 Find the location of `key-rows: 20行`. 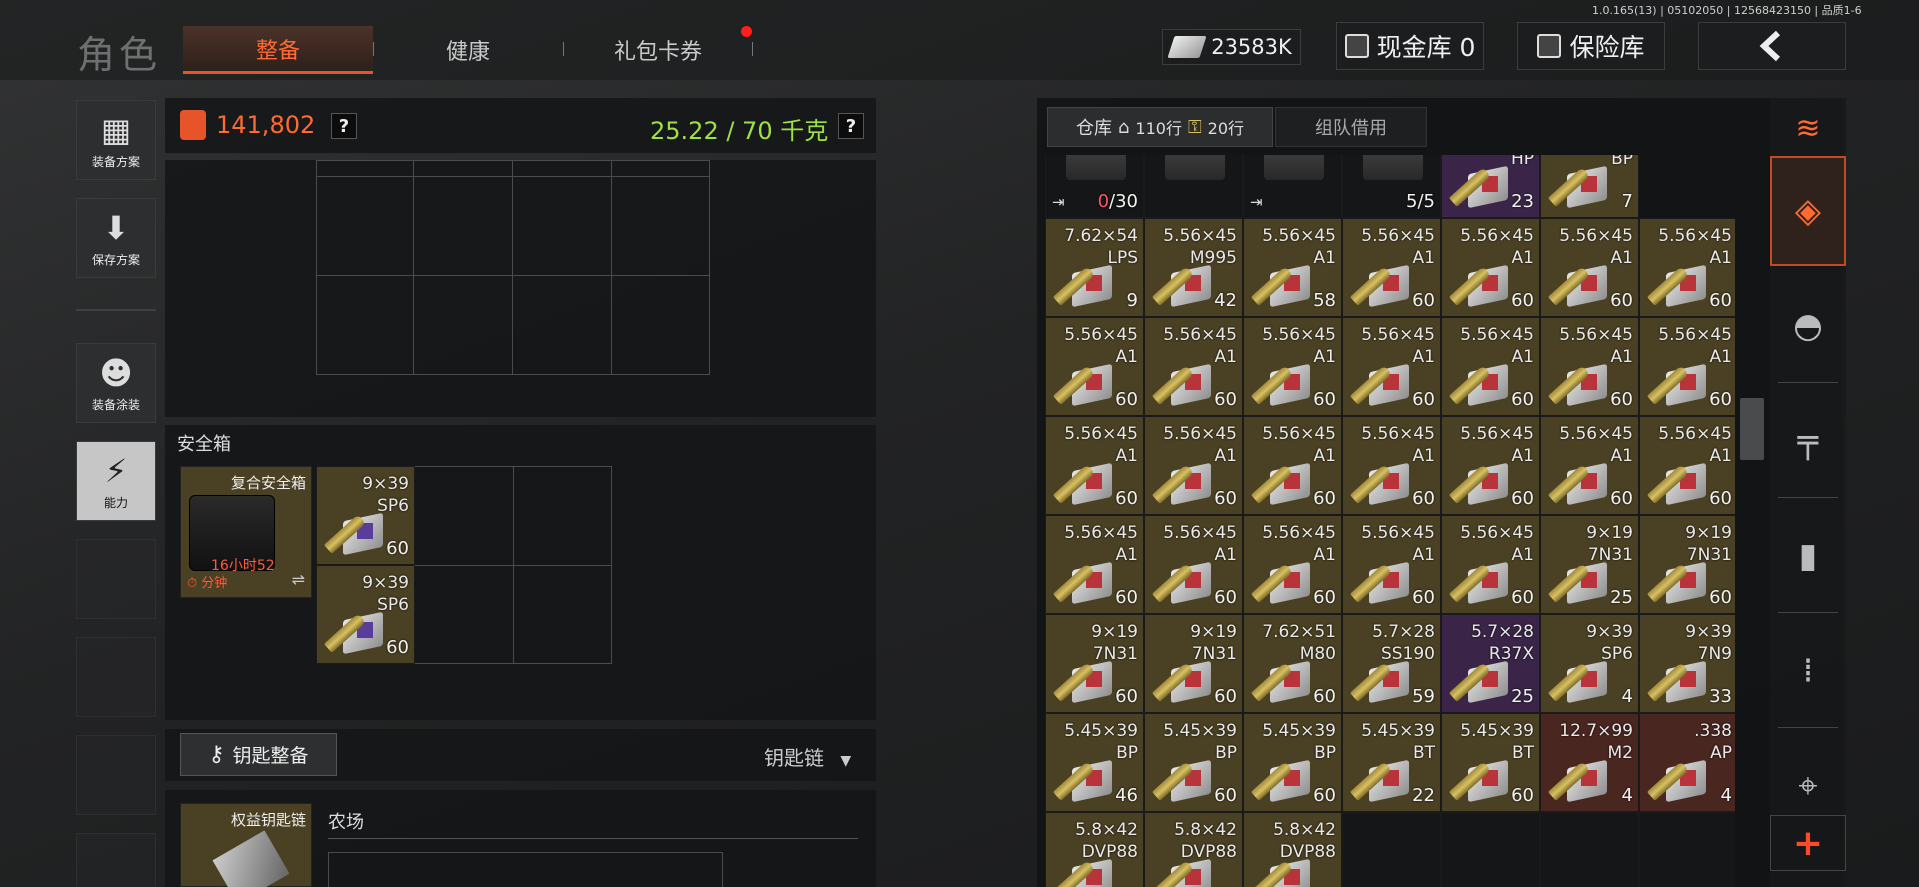

key-rows: 20行 is located at coordinates (1226, 128).